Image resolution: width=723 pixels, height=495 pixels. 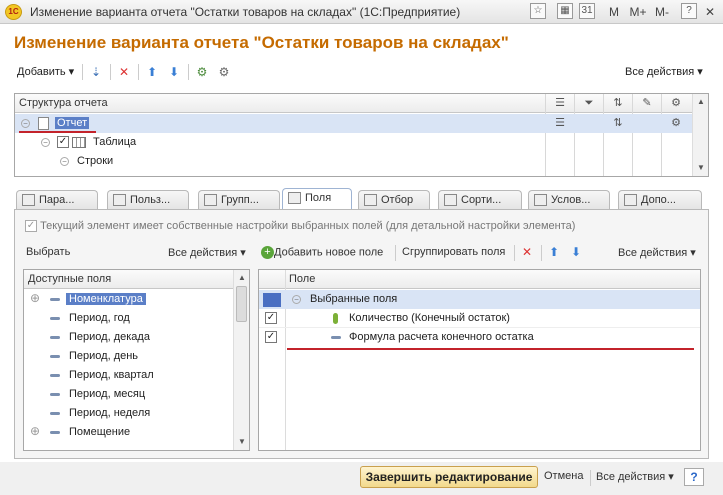 I want to click on selected-field-row: ✓ Формула расчета конечного остатка, so click(x=479, y=337).